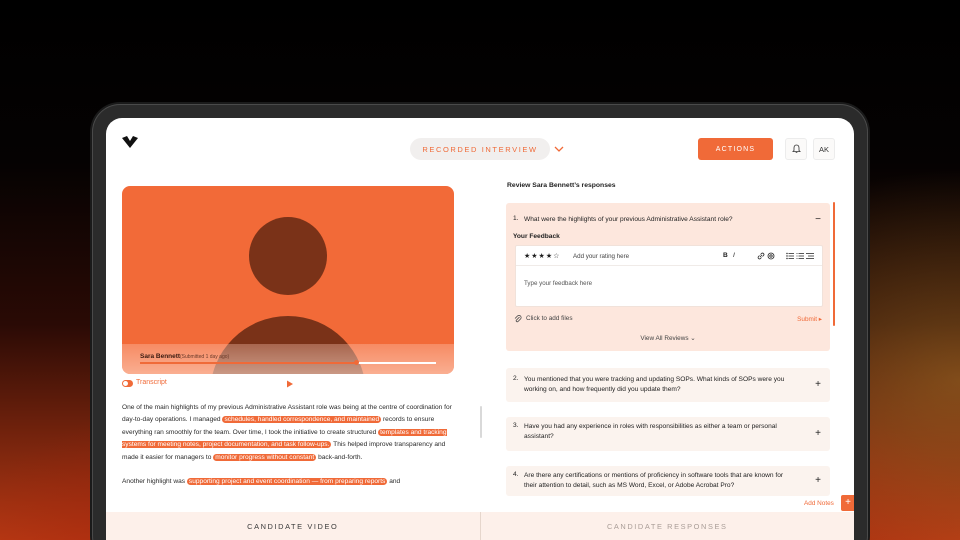 This screenshot has height=540, width=960. I want to click on avatar: AK, so click(824, 149).